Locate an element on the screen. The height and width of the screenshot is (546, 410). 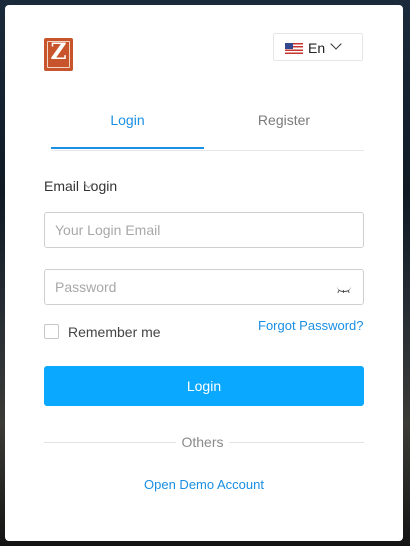
chevron-down-icon is located at coordinates (336, 44).